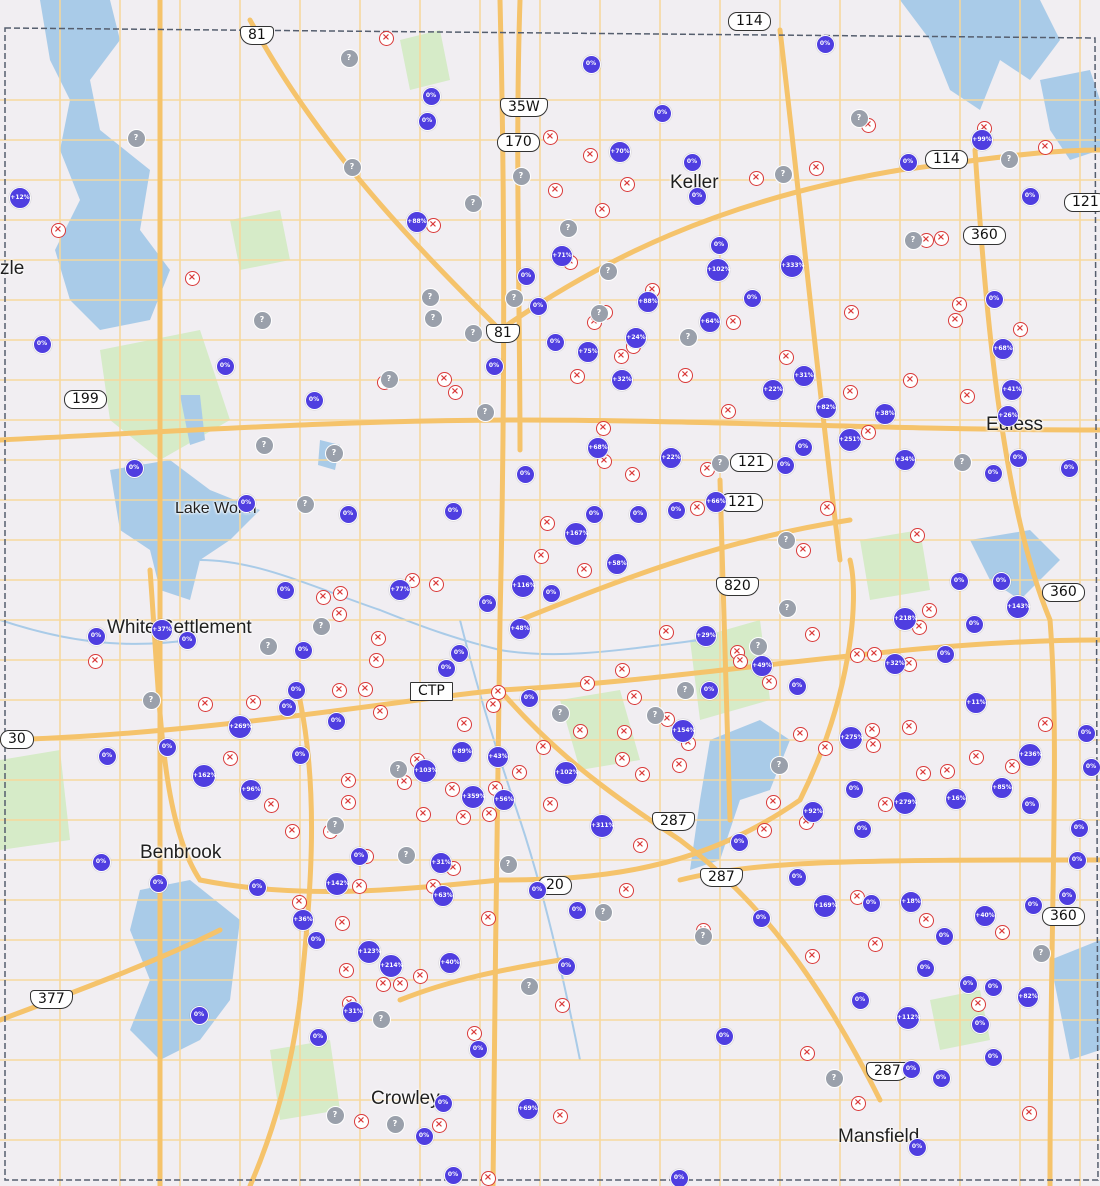  Describe the element at coordinates (204, 776) in the screenshot. I see `growth-marker: +162%` at that location.